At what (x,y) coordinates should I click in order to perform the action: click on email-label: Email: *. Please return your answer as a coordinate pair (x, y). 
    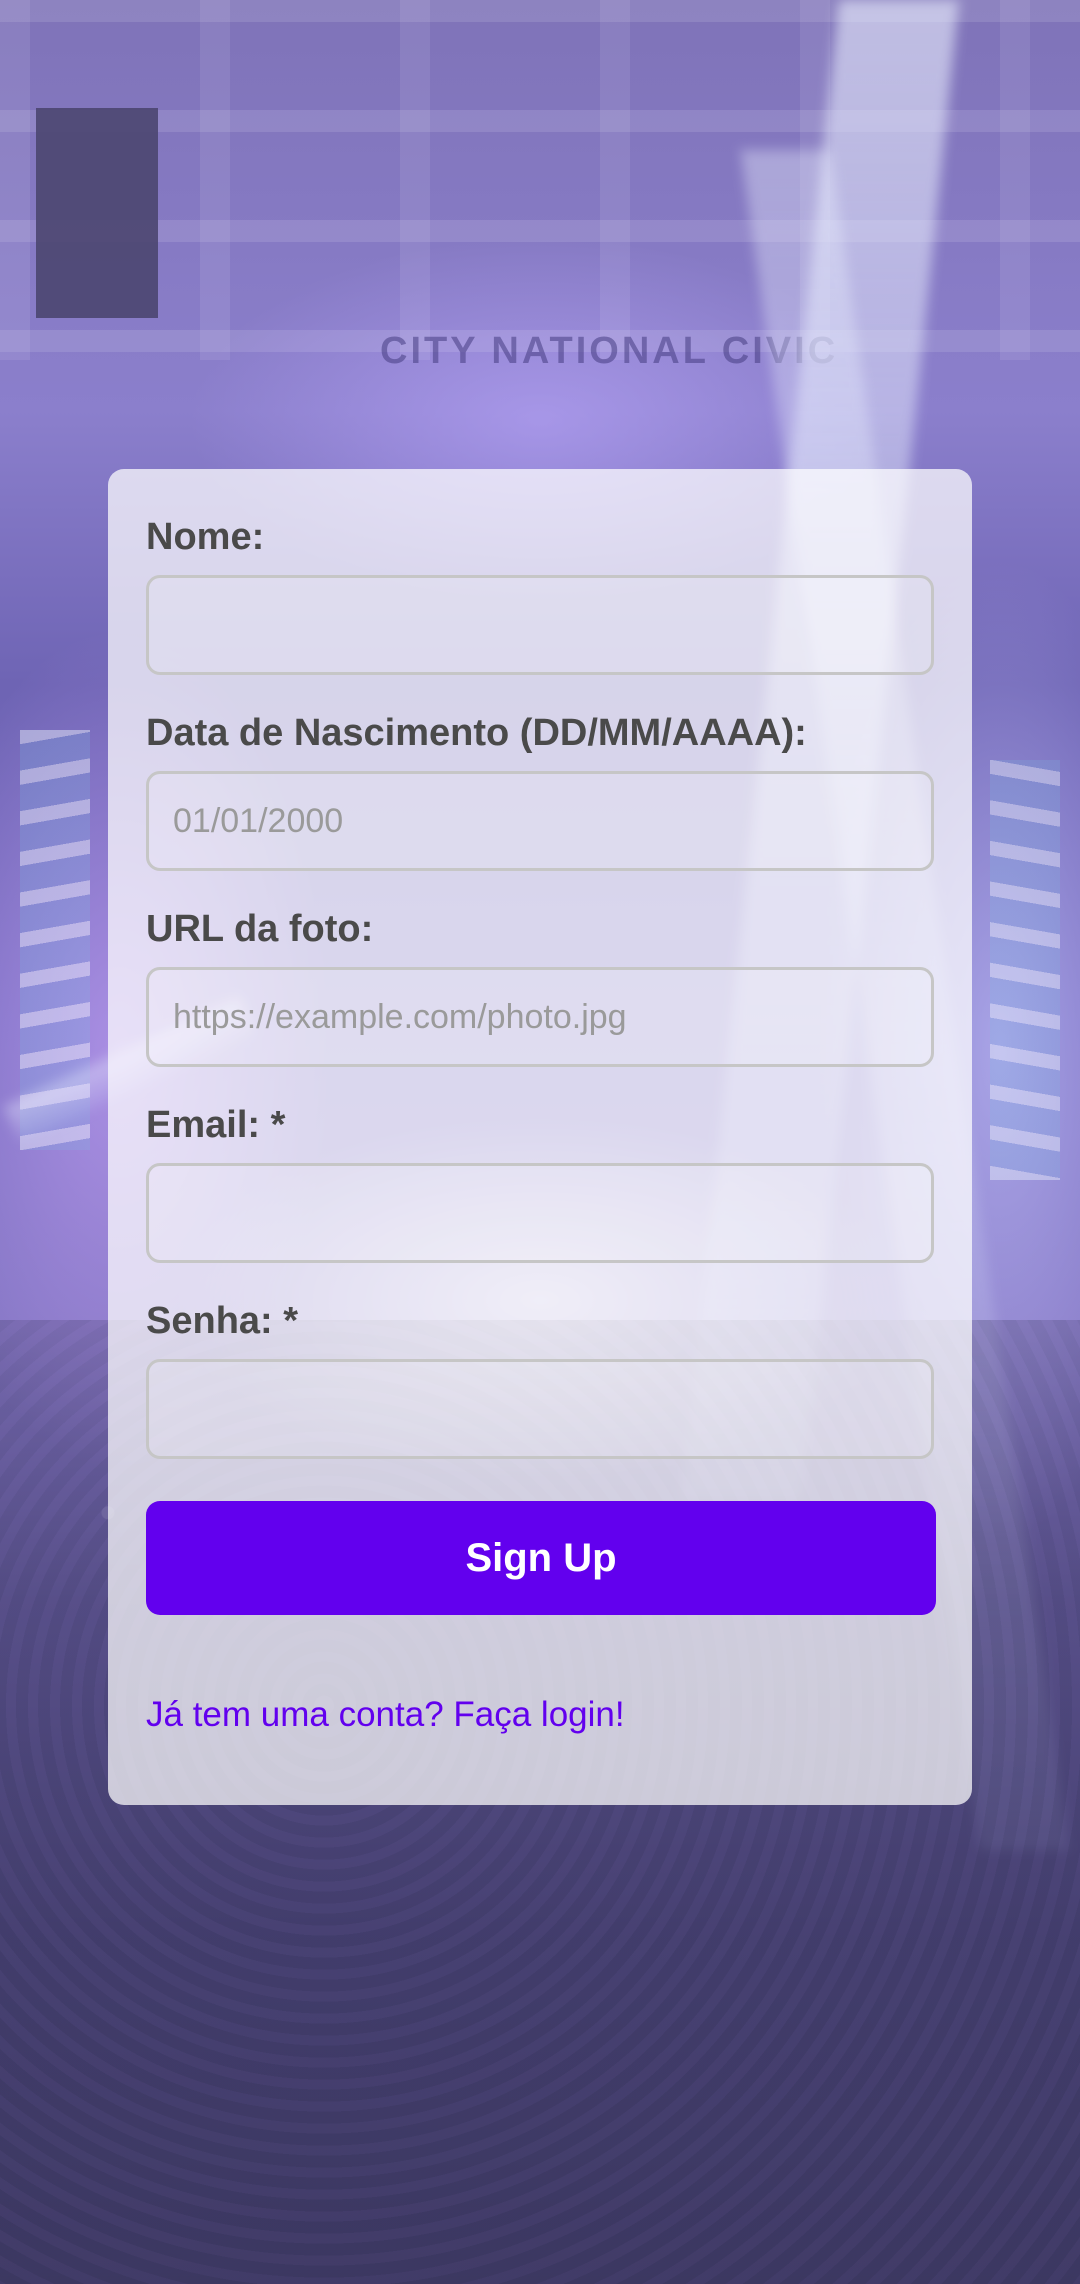
    Looking at the image, I should click on (216, 1125).